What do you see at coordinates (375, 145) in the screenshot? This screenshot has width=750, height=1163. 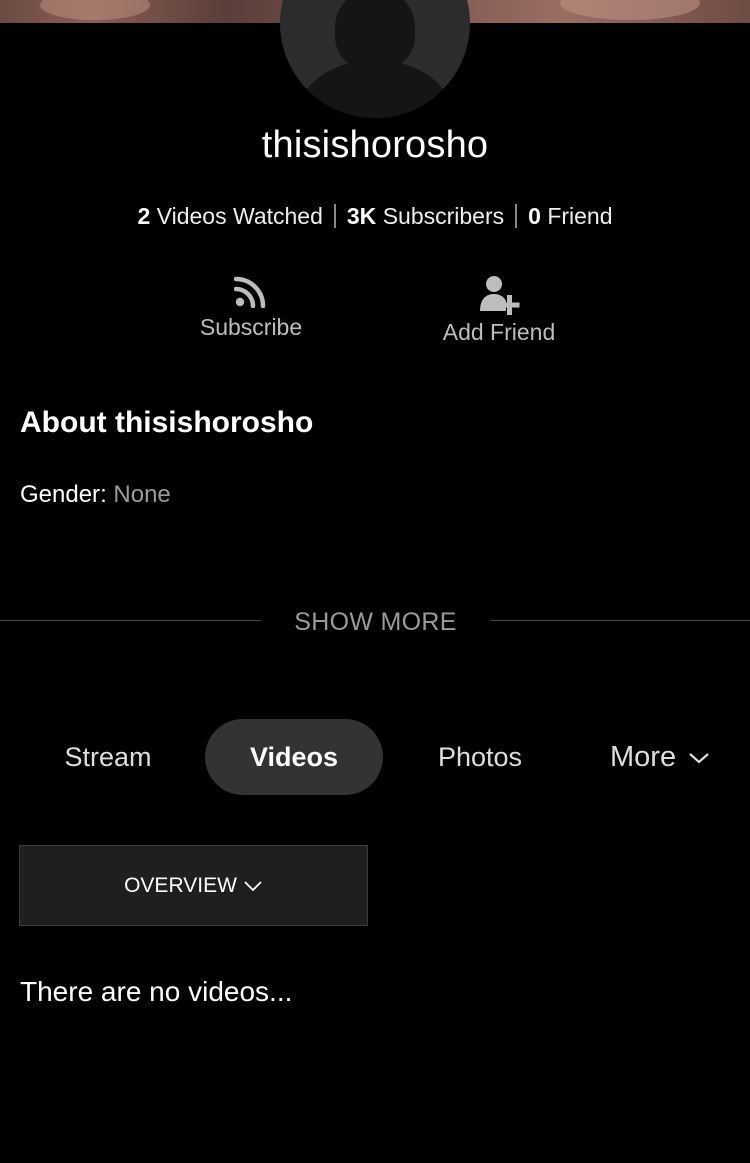 I see `profile-username: thisishorosho` at bounding box center [375, 145].